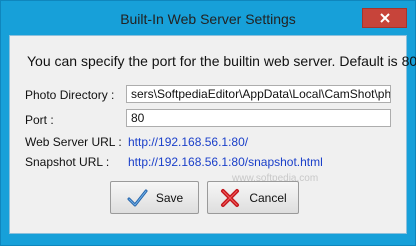 This screenshot has height=246, width=416. What do you see at coordinates (73, 142) in the screenshot?
I see `web-server-url-label: Web Server URL :` at bounding box center [73, 142].